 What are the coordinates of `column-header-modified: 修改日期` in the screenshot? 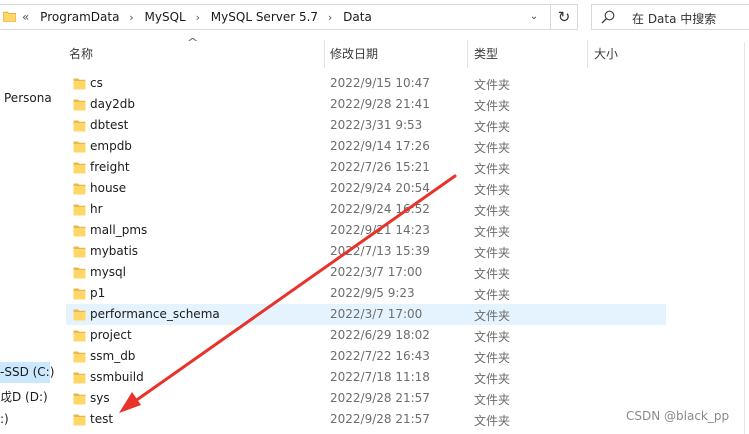 It's located at (354, 54).